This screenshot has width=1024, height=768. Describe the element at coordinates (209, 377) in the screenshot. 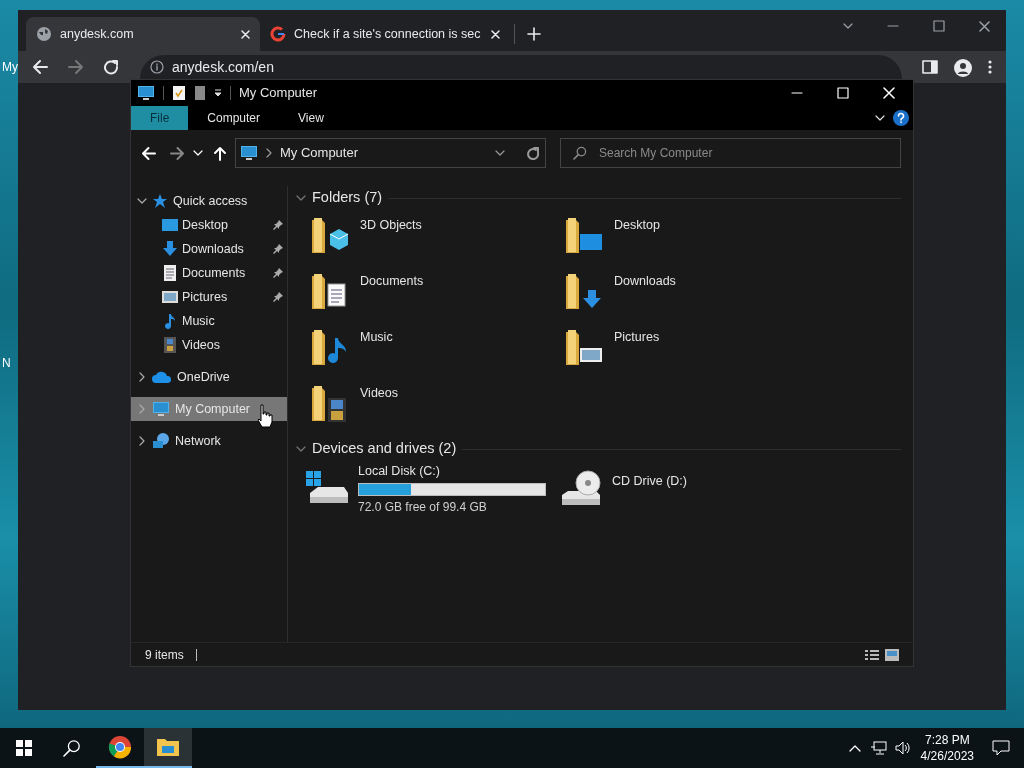

I see `sidebar-item: OneDrive` at that location.